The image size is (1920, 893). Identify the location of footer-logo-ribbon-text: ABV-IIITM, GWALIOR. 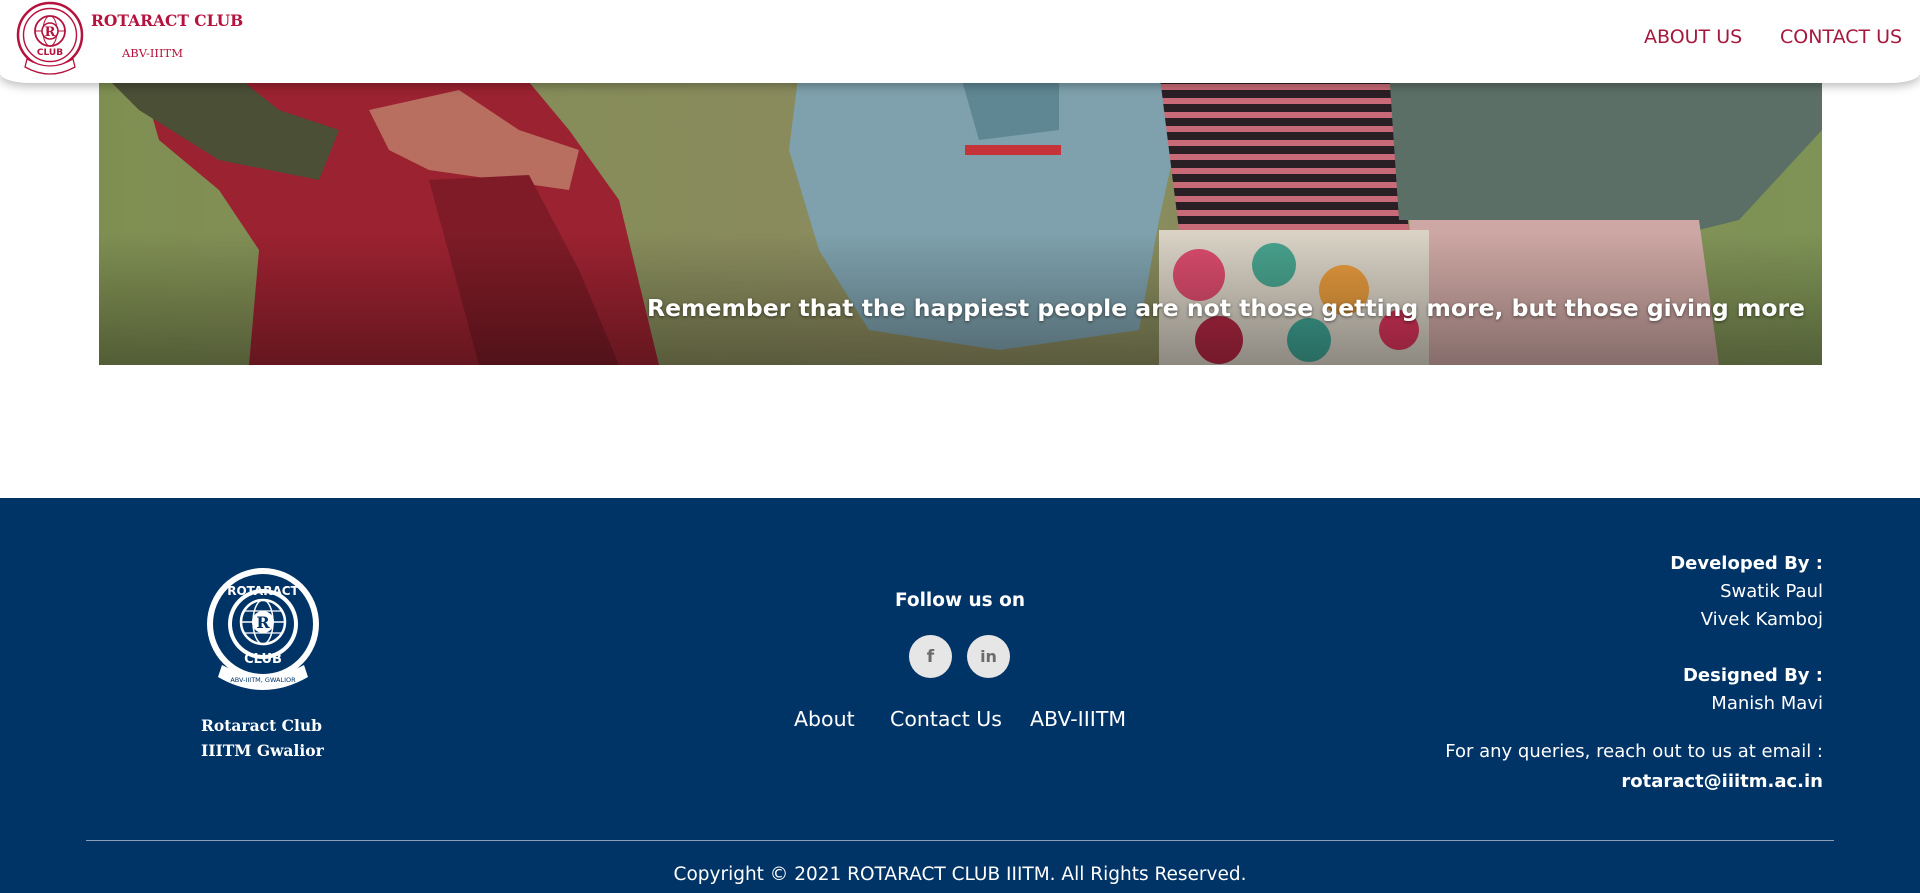
(263, 680).